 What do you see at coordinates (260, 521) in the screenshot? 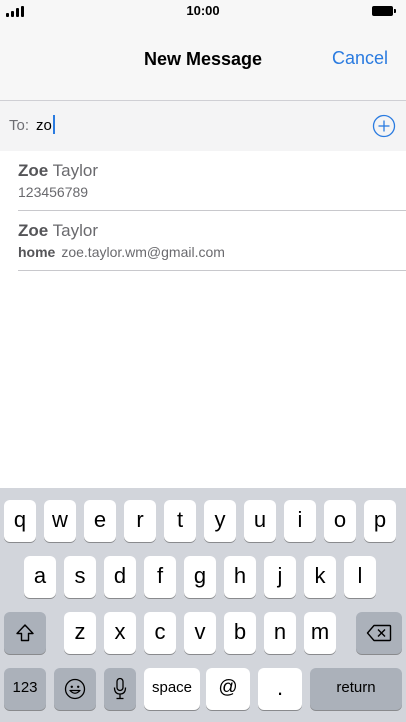
I see `key-u: u` at bounding box center [260, 521].